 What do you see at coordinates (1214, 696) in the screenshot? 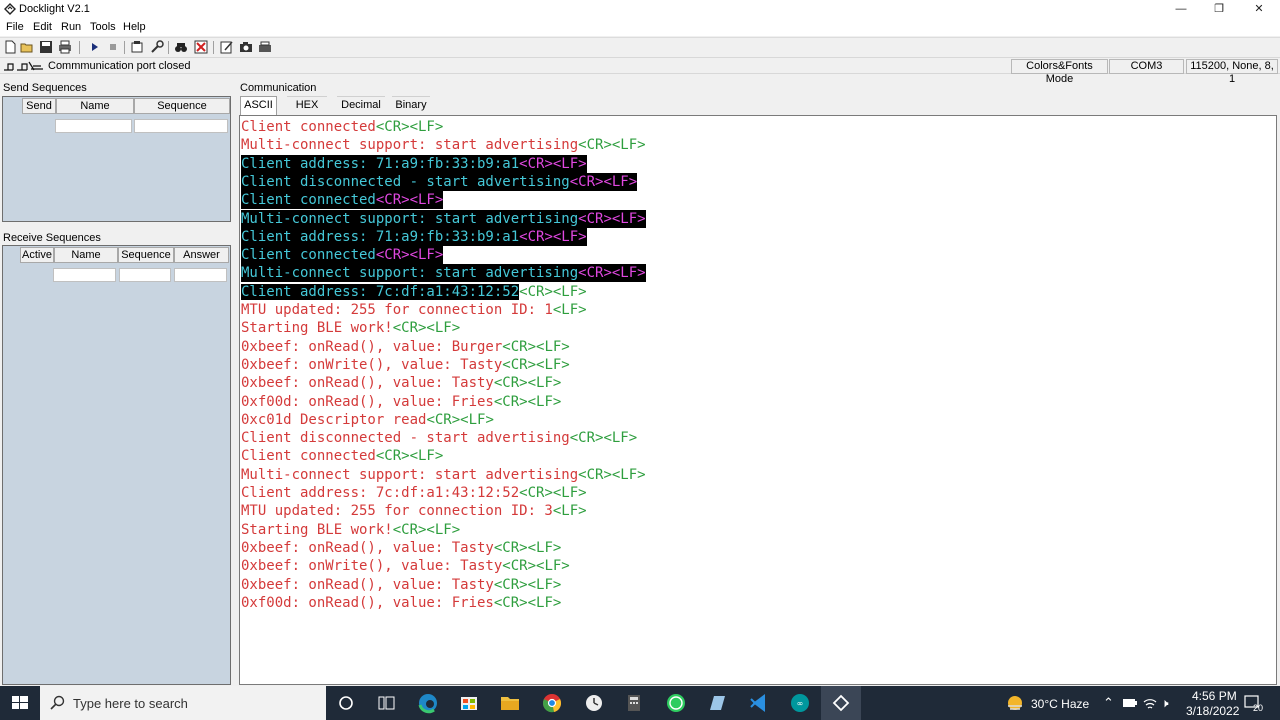
I see `clock-time: 4:56 PM` at bounding box center [1214, 696].